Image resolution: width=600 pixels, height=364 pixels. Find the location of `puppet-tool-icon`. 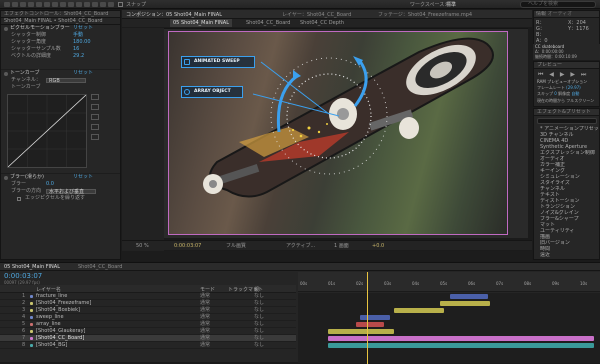

puppet-tool-icon is located at coordinates (111, 4).